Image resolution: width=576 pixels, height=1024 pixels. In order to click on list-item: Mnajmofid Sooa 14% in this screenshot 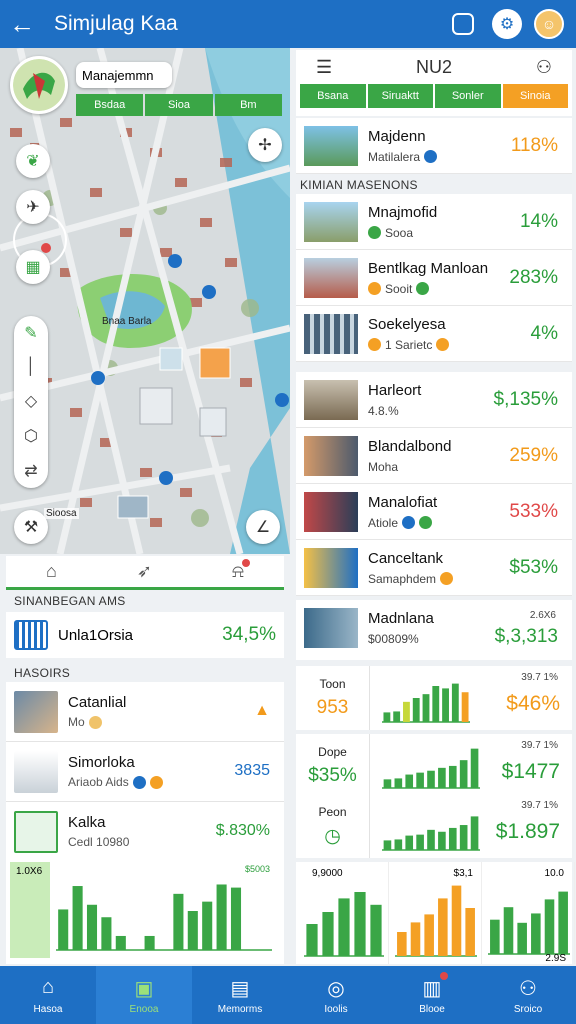, I will do `click(434, 222)`.